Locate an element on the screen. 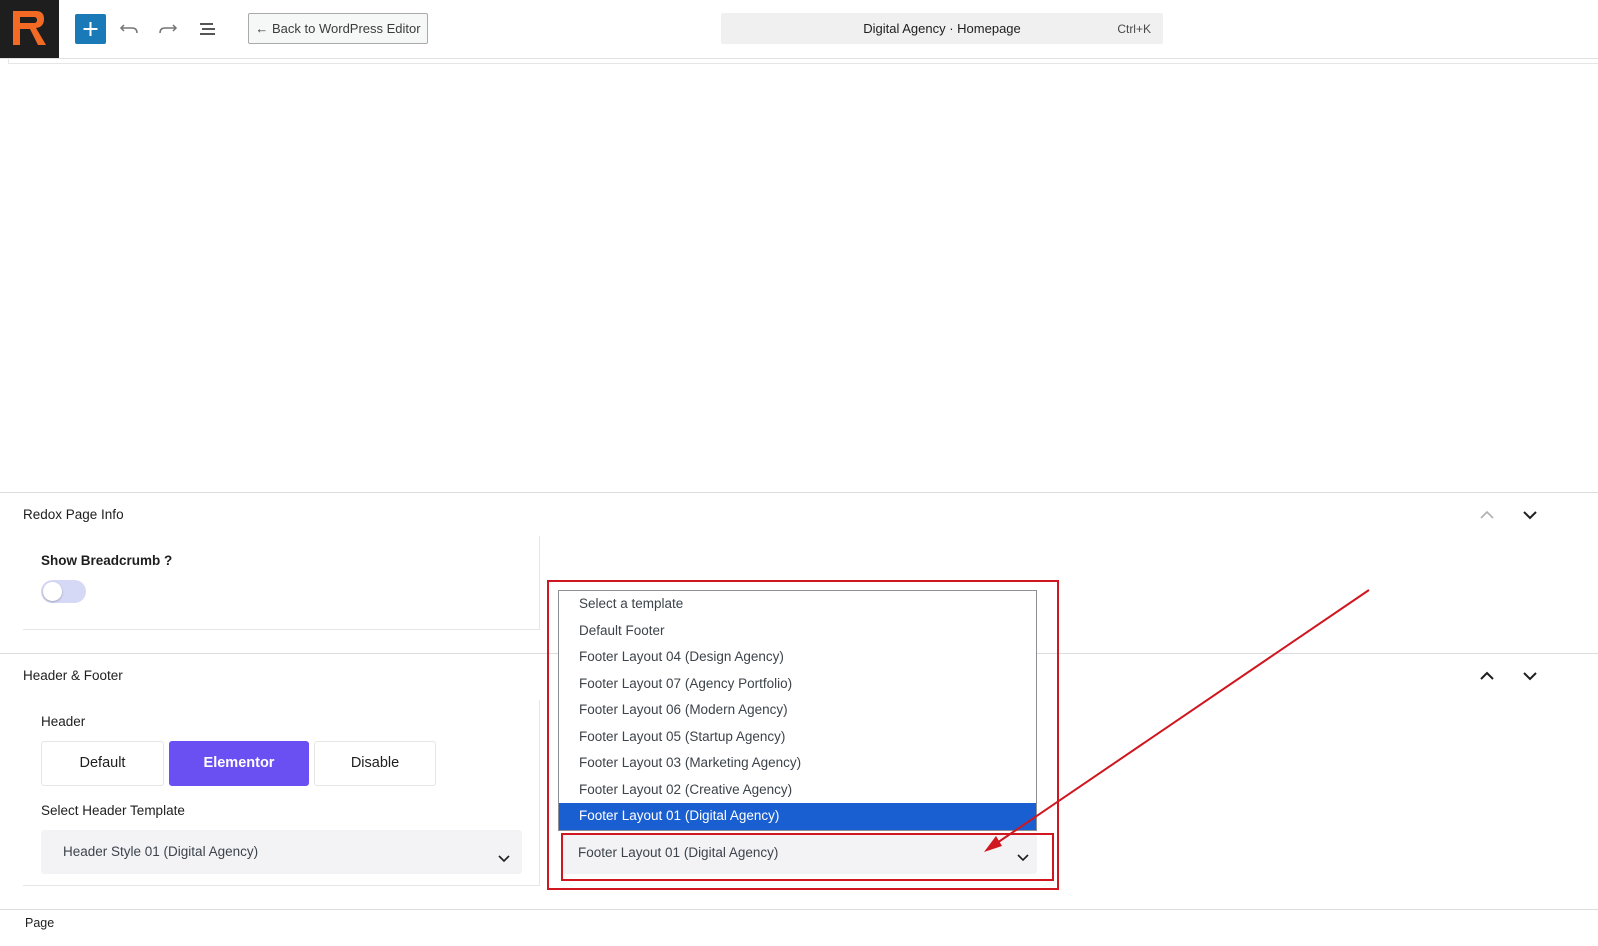 This screenshot has height=946, width=1598. status-breadcrumb: Page is located at coordinates (39, 923).